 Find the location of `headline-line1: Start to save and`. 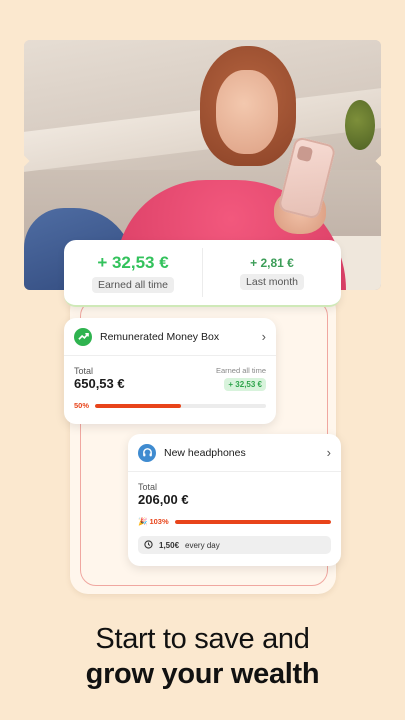

headline-line1: Start to save and is located at coordinates (202, 639).